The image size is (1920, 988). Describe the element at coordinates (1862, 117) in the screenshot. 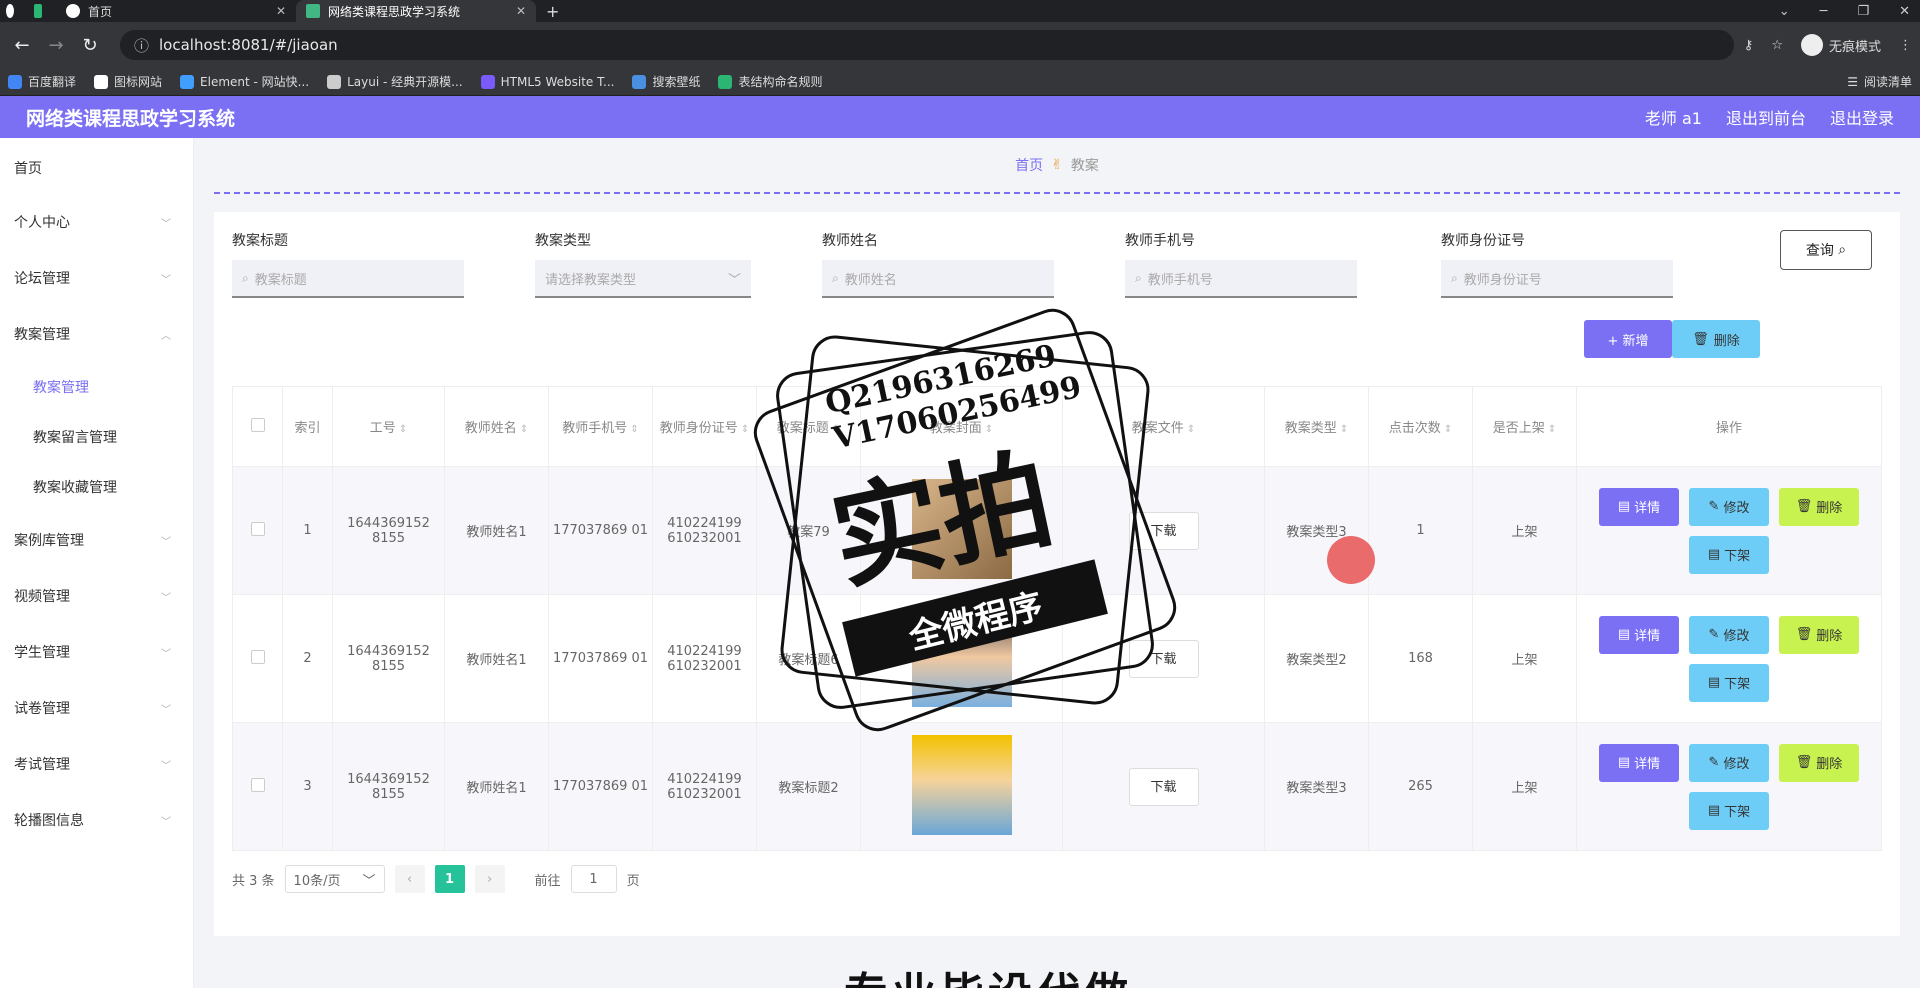

I see `logout-link: 退出登录` at that location.